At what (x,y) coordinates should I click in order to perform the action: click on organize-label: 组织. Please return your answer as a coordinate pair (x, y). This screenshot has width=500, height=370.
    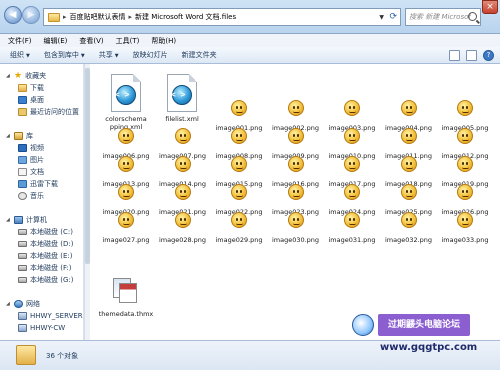
    Looking at the image, I should click on (17, 55).